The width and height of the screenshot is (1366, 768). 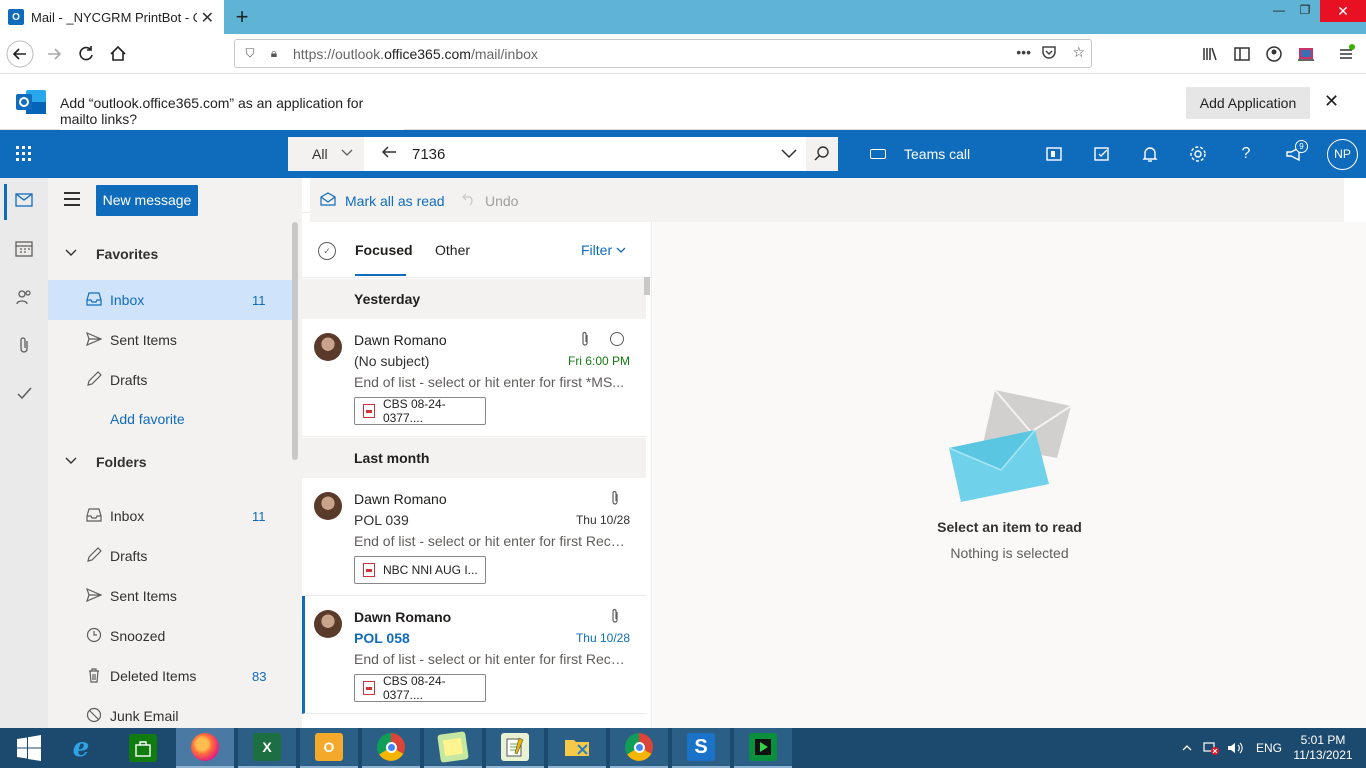 What do you see at coordinates (20, 54) in the screenshot?
I see `back-icon` at bounding box center [20, 54].